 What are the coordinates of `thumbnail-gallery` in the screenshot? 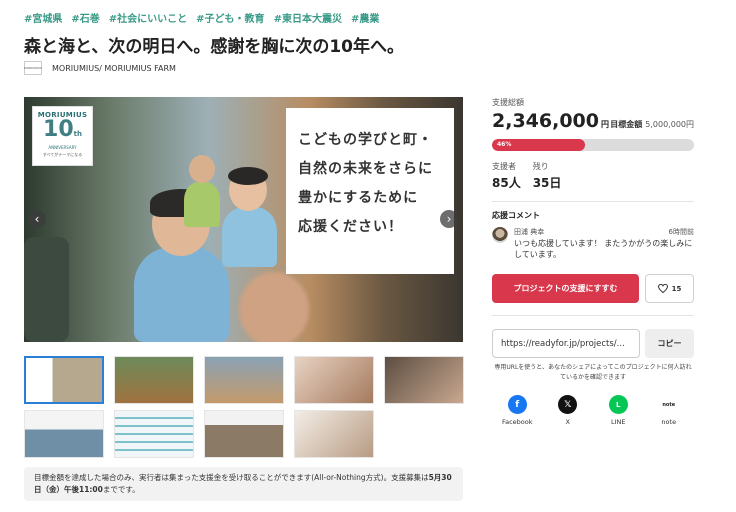 It's located at (244, 407).